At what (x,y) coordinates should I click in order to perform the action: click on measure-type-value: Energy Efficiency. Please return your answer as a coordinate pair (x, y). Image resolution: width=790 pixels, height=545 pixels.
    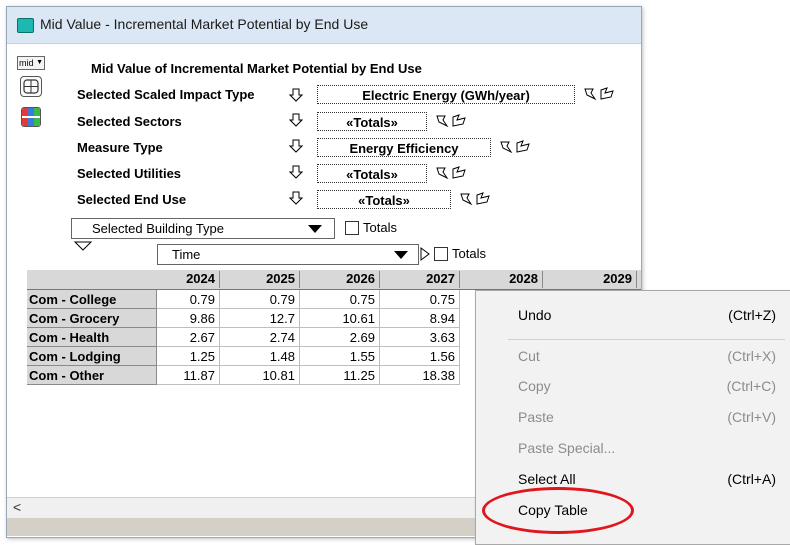
    Looking at the image, I should click on (404, 147).